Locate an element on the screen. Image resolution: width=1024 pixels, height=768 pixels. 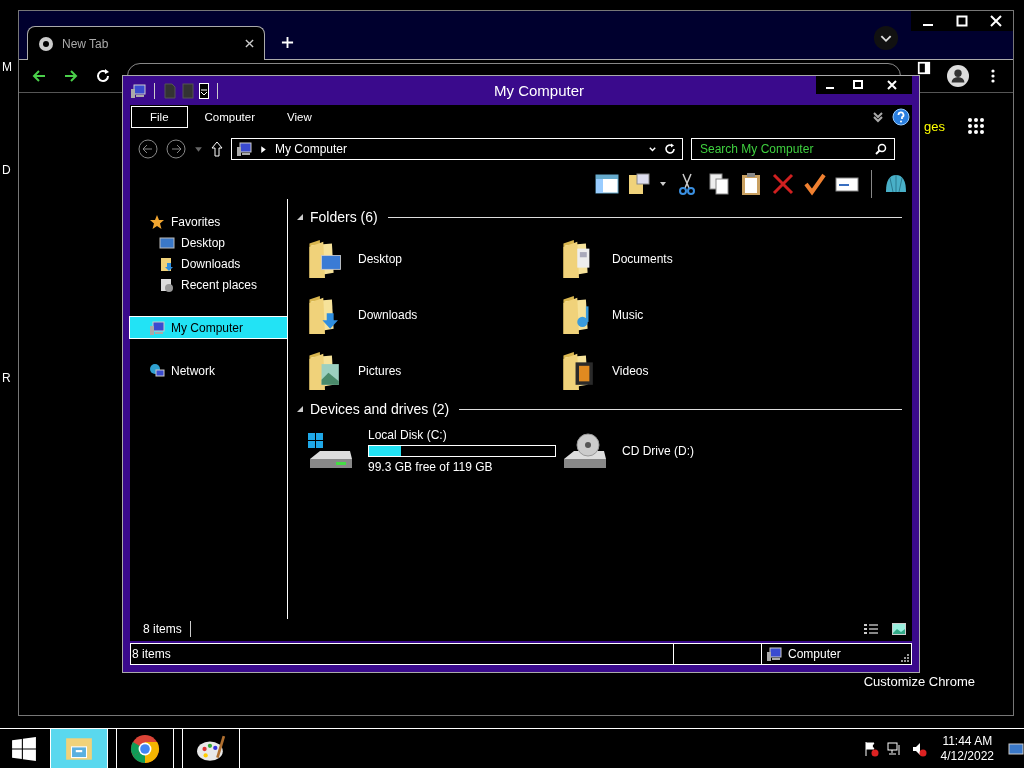
group-title: Devices and drives (2) is located at coordinates (380, 409).